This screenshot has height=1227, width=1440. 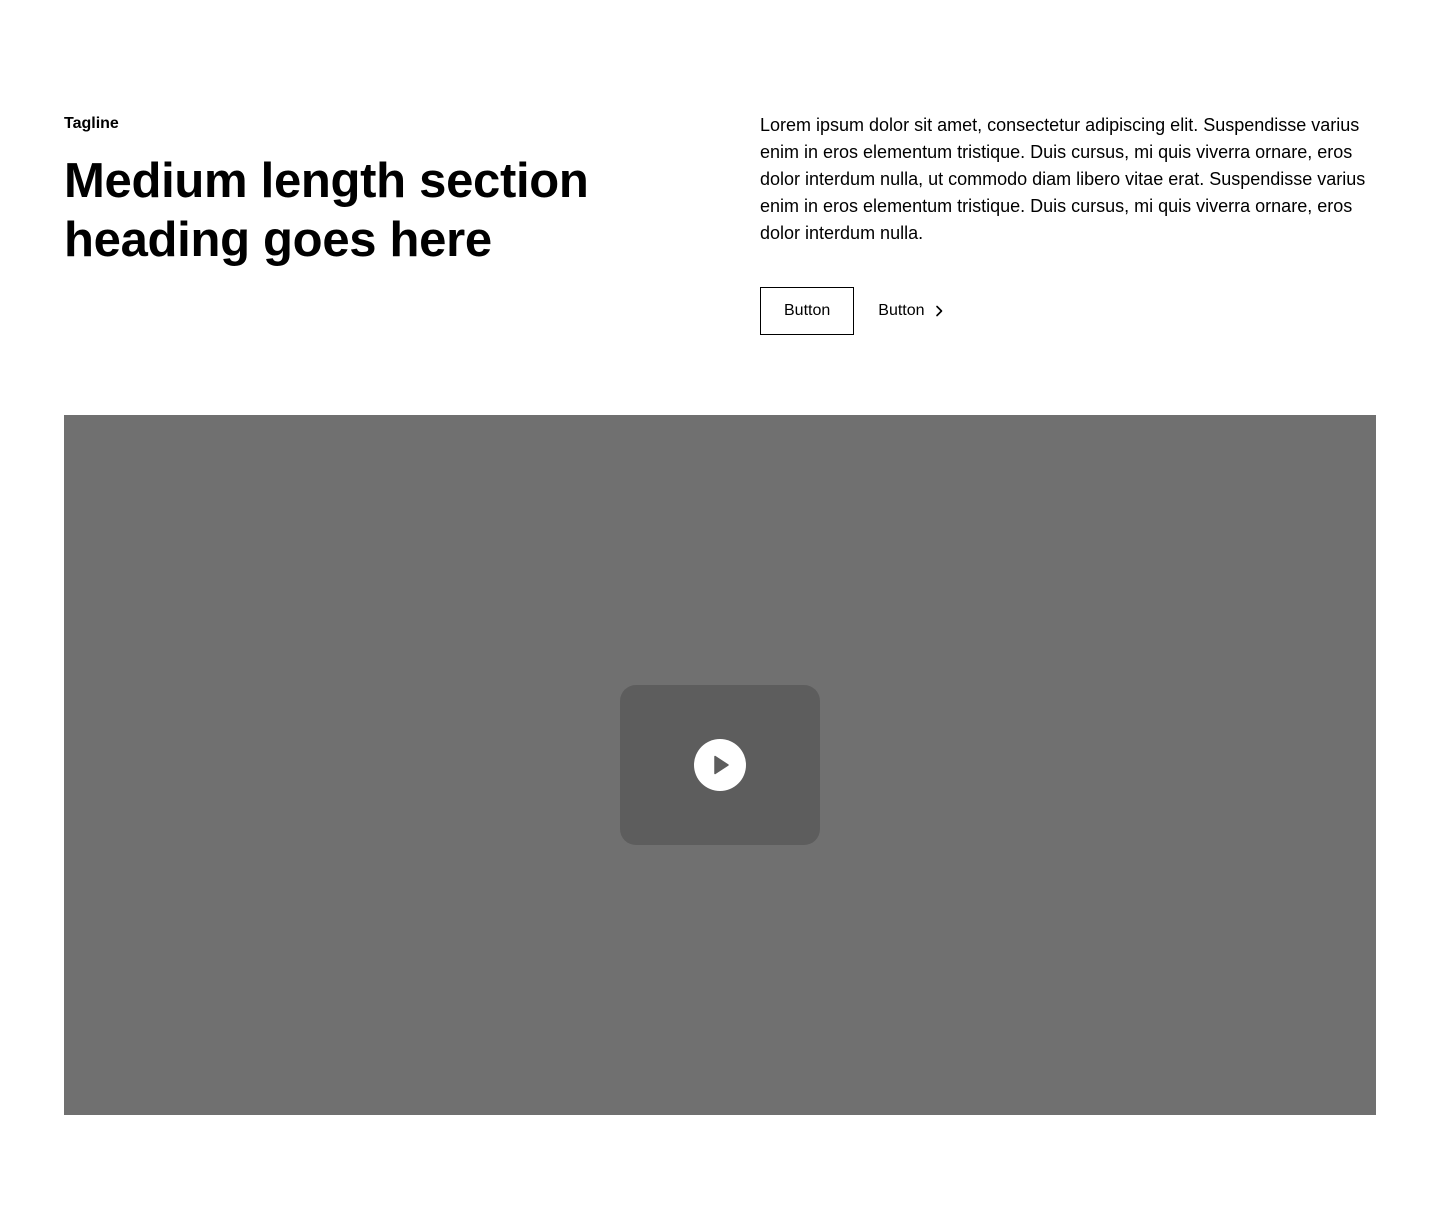 What do you see at coordinates (91, 123) in the screenshot?
I see `tagline: Tagline` at bounding box center [91, 123].